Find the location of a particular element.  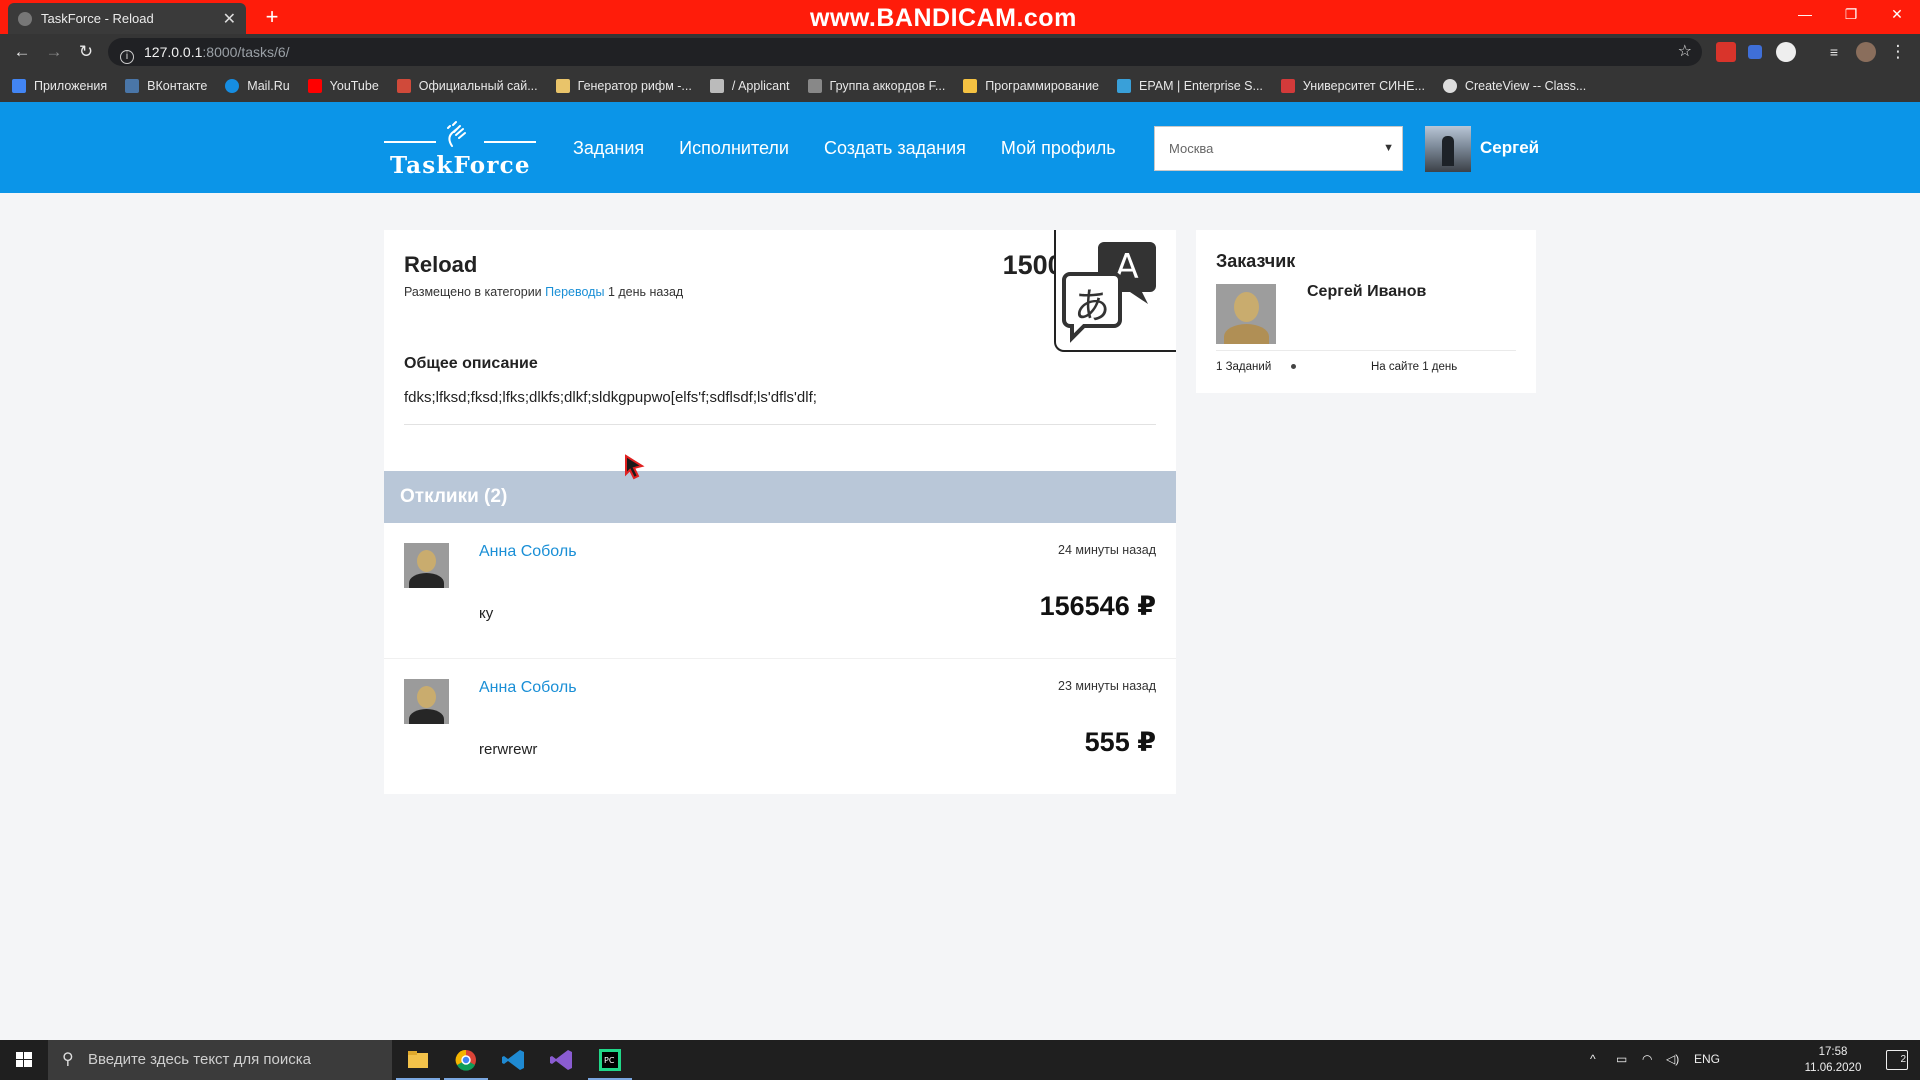

customer-title: Заказчик is located at coordinates (1256, 261).